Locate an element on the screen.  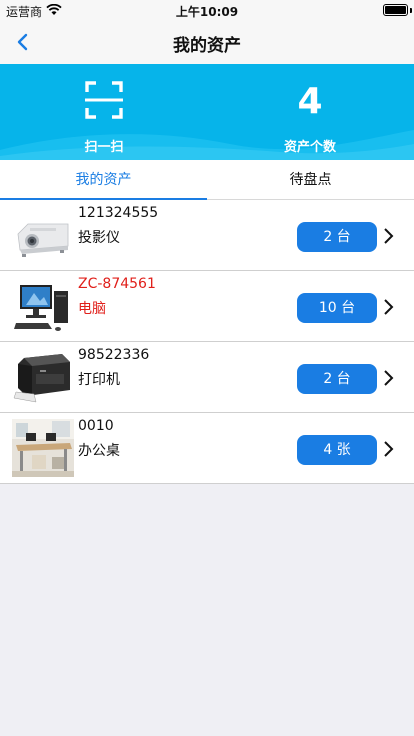
asset-code: ZC-874561 is located at coordinates (117, 284).